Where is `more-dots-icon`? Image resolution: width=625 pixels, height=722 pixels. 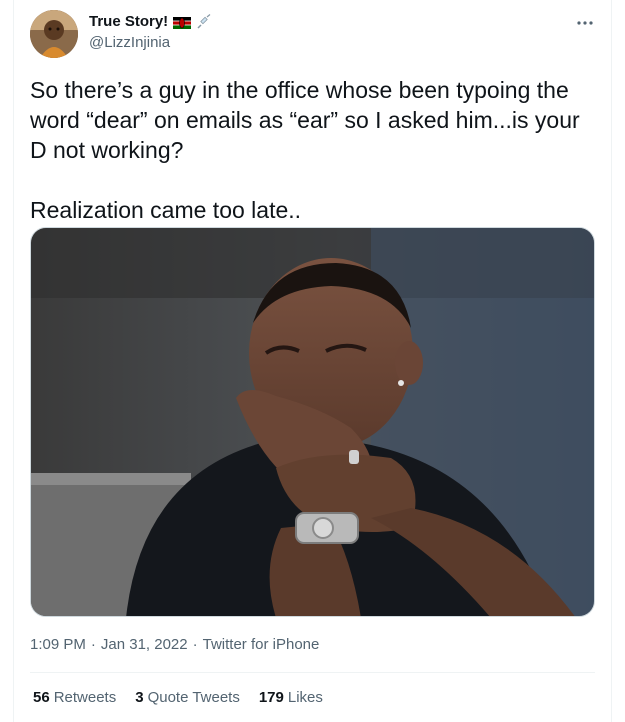 more-dots-icon is located at coordinates (585, 23).